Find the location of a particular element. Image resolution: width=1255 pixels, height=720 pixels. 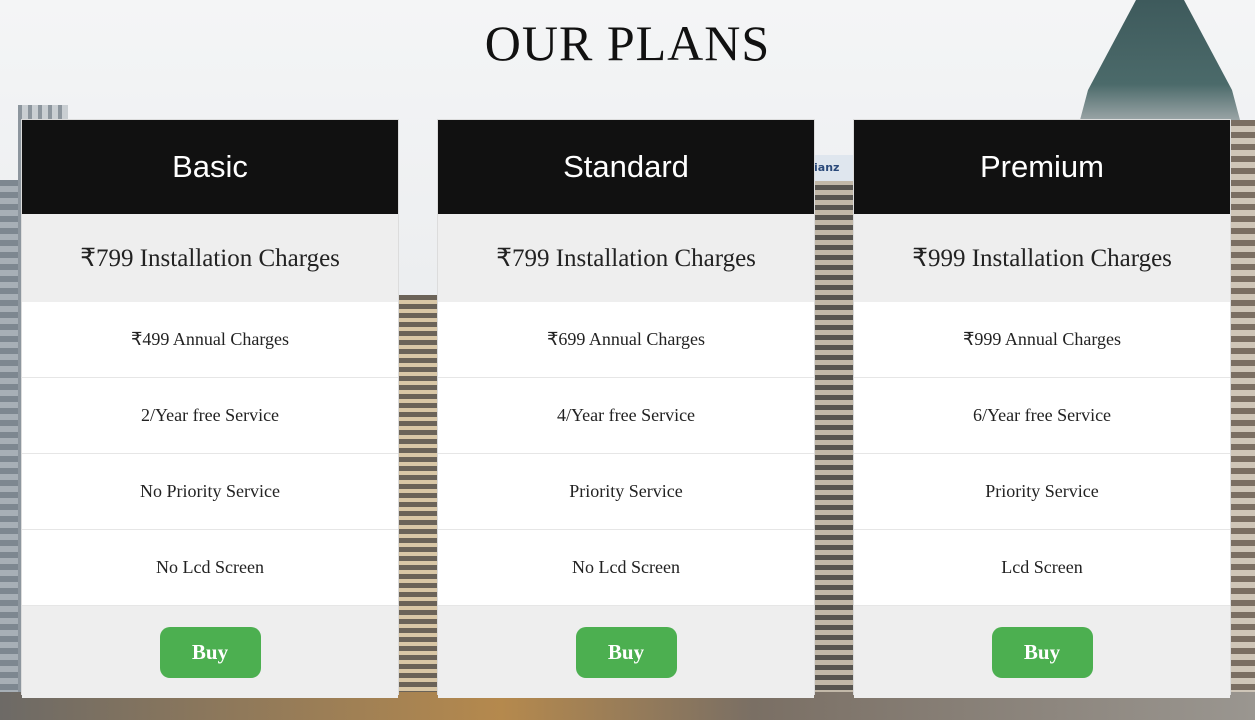

free-service: 6/Year free Service is located at coordinates (1042, 416).